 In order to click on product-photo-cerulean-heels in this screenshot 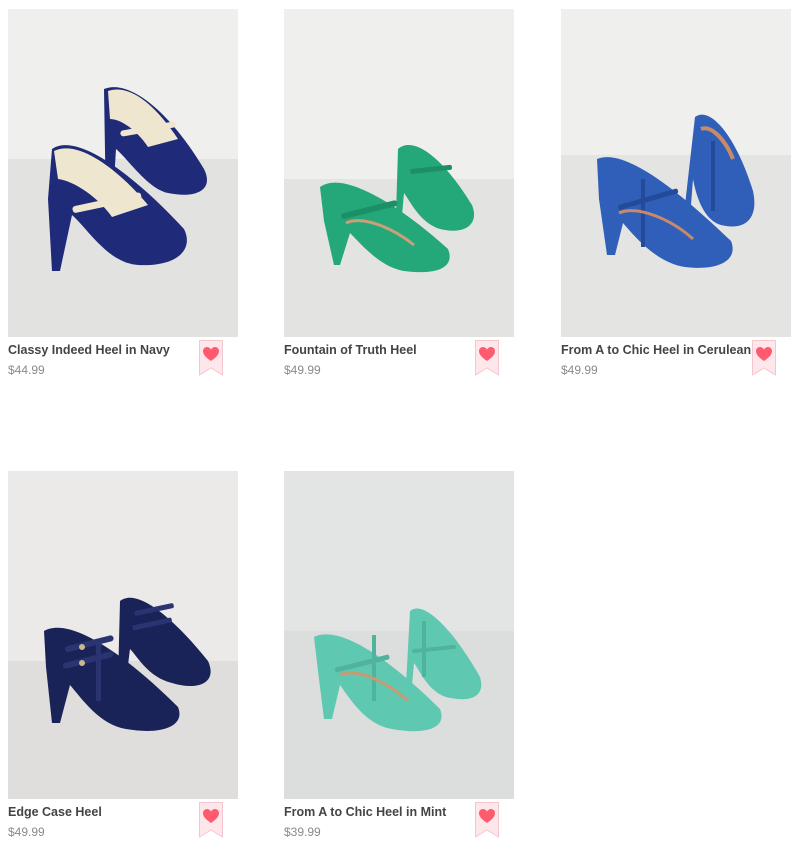, I will do `click(676, 173)`.